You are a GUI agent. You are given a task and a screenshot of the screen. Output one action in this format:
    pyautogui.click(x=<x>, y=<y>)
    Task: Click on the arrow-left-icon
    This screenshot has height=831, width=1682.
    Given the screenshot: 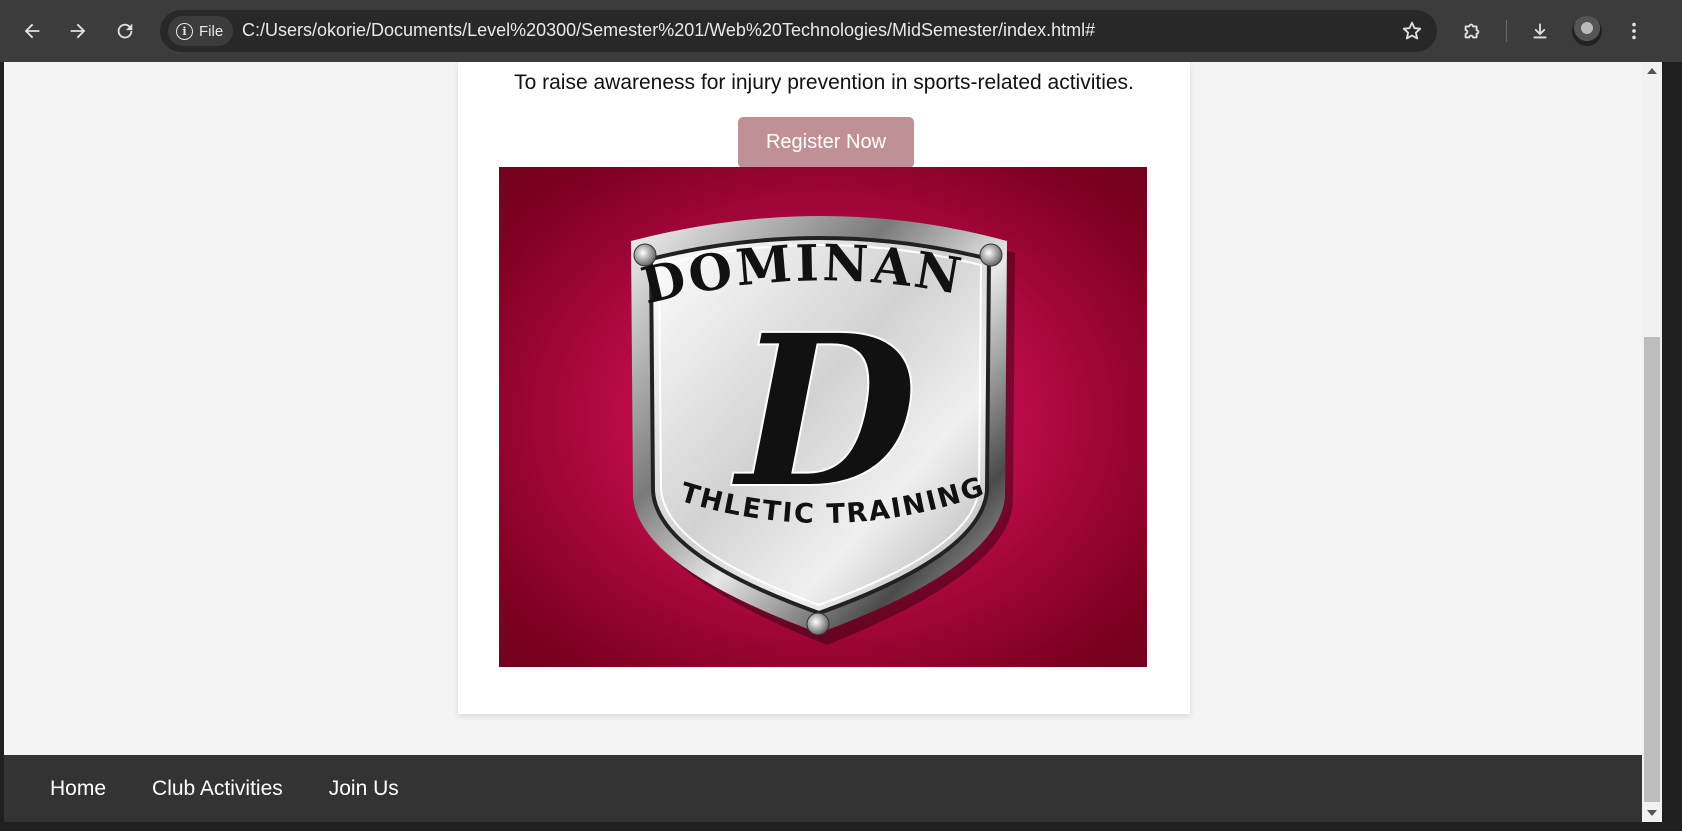 What is the action you would take?
    pyautogui.click(x=32, y=31)
    